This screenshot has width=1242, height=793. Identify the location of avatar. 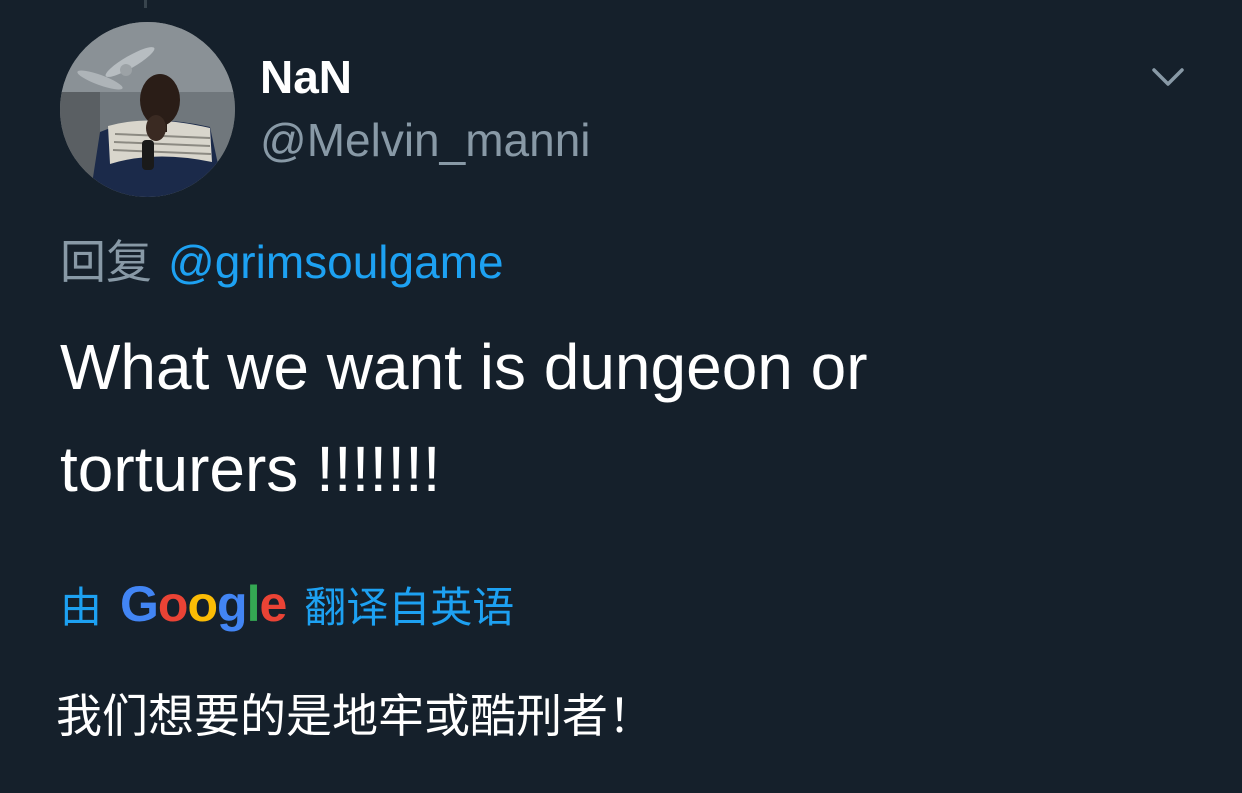
(147, 109).